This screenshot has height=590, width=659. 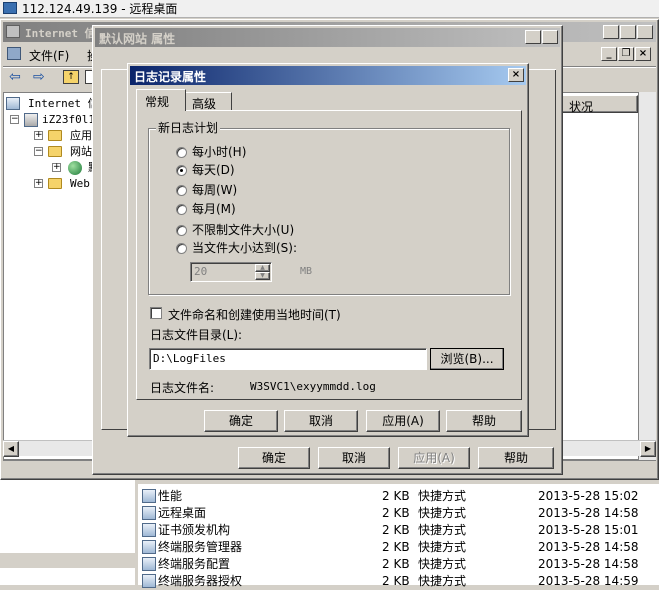 What do you see at coordinates (157, 102) in the screenshot?
I see `tab-general-label: 常规` at bounding box center [157, 102].